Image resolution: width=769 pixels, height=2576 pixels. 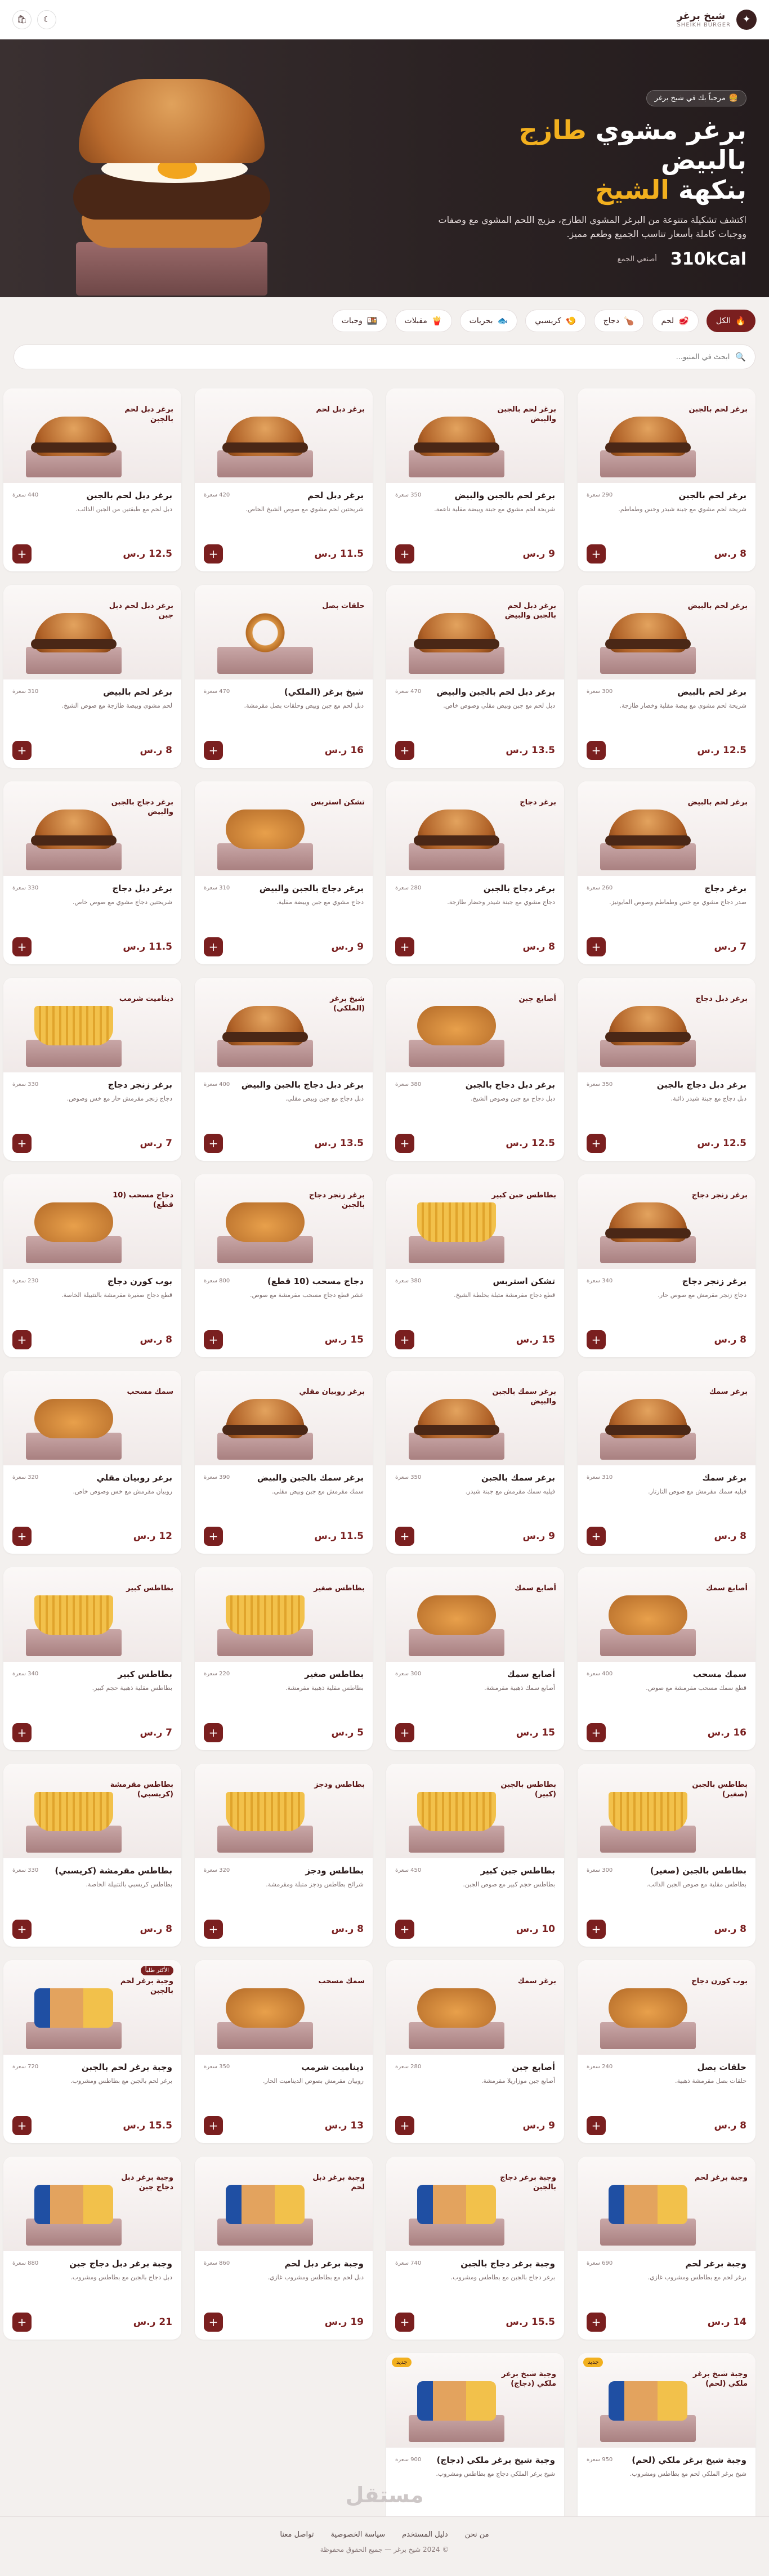 What do you see at coordinates (721, 999) in the screenshot?
I see `image-label: برغر دبل دجاج` at bounding box center [721, 999].